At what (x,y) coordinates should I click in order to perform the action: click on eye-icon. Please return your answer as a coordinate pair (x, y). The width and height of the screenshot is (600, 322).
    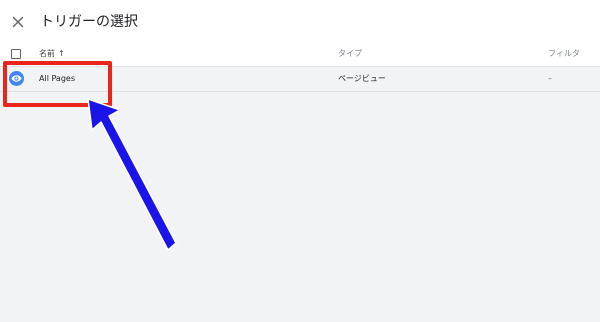
    Looking at the image, I should click on (16, 78).